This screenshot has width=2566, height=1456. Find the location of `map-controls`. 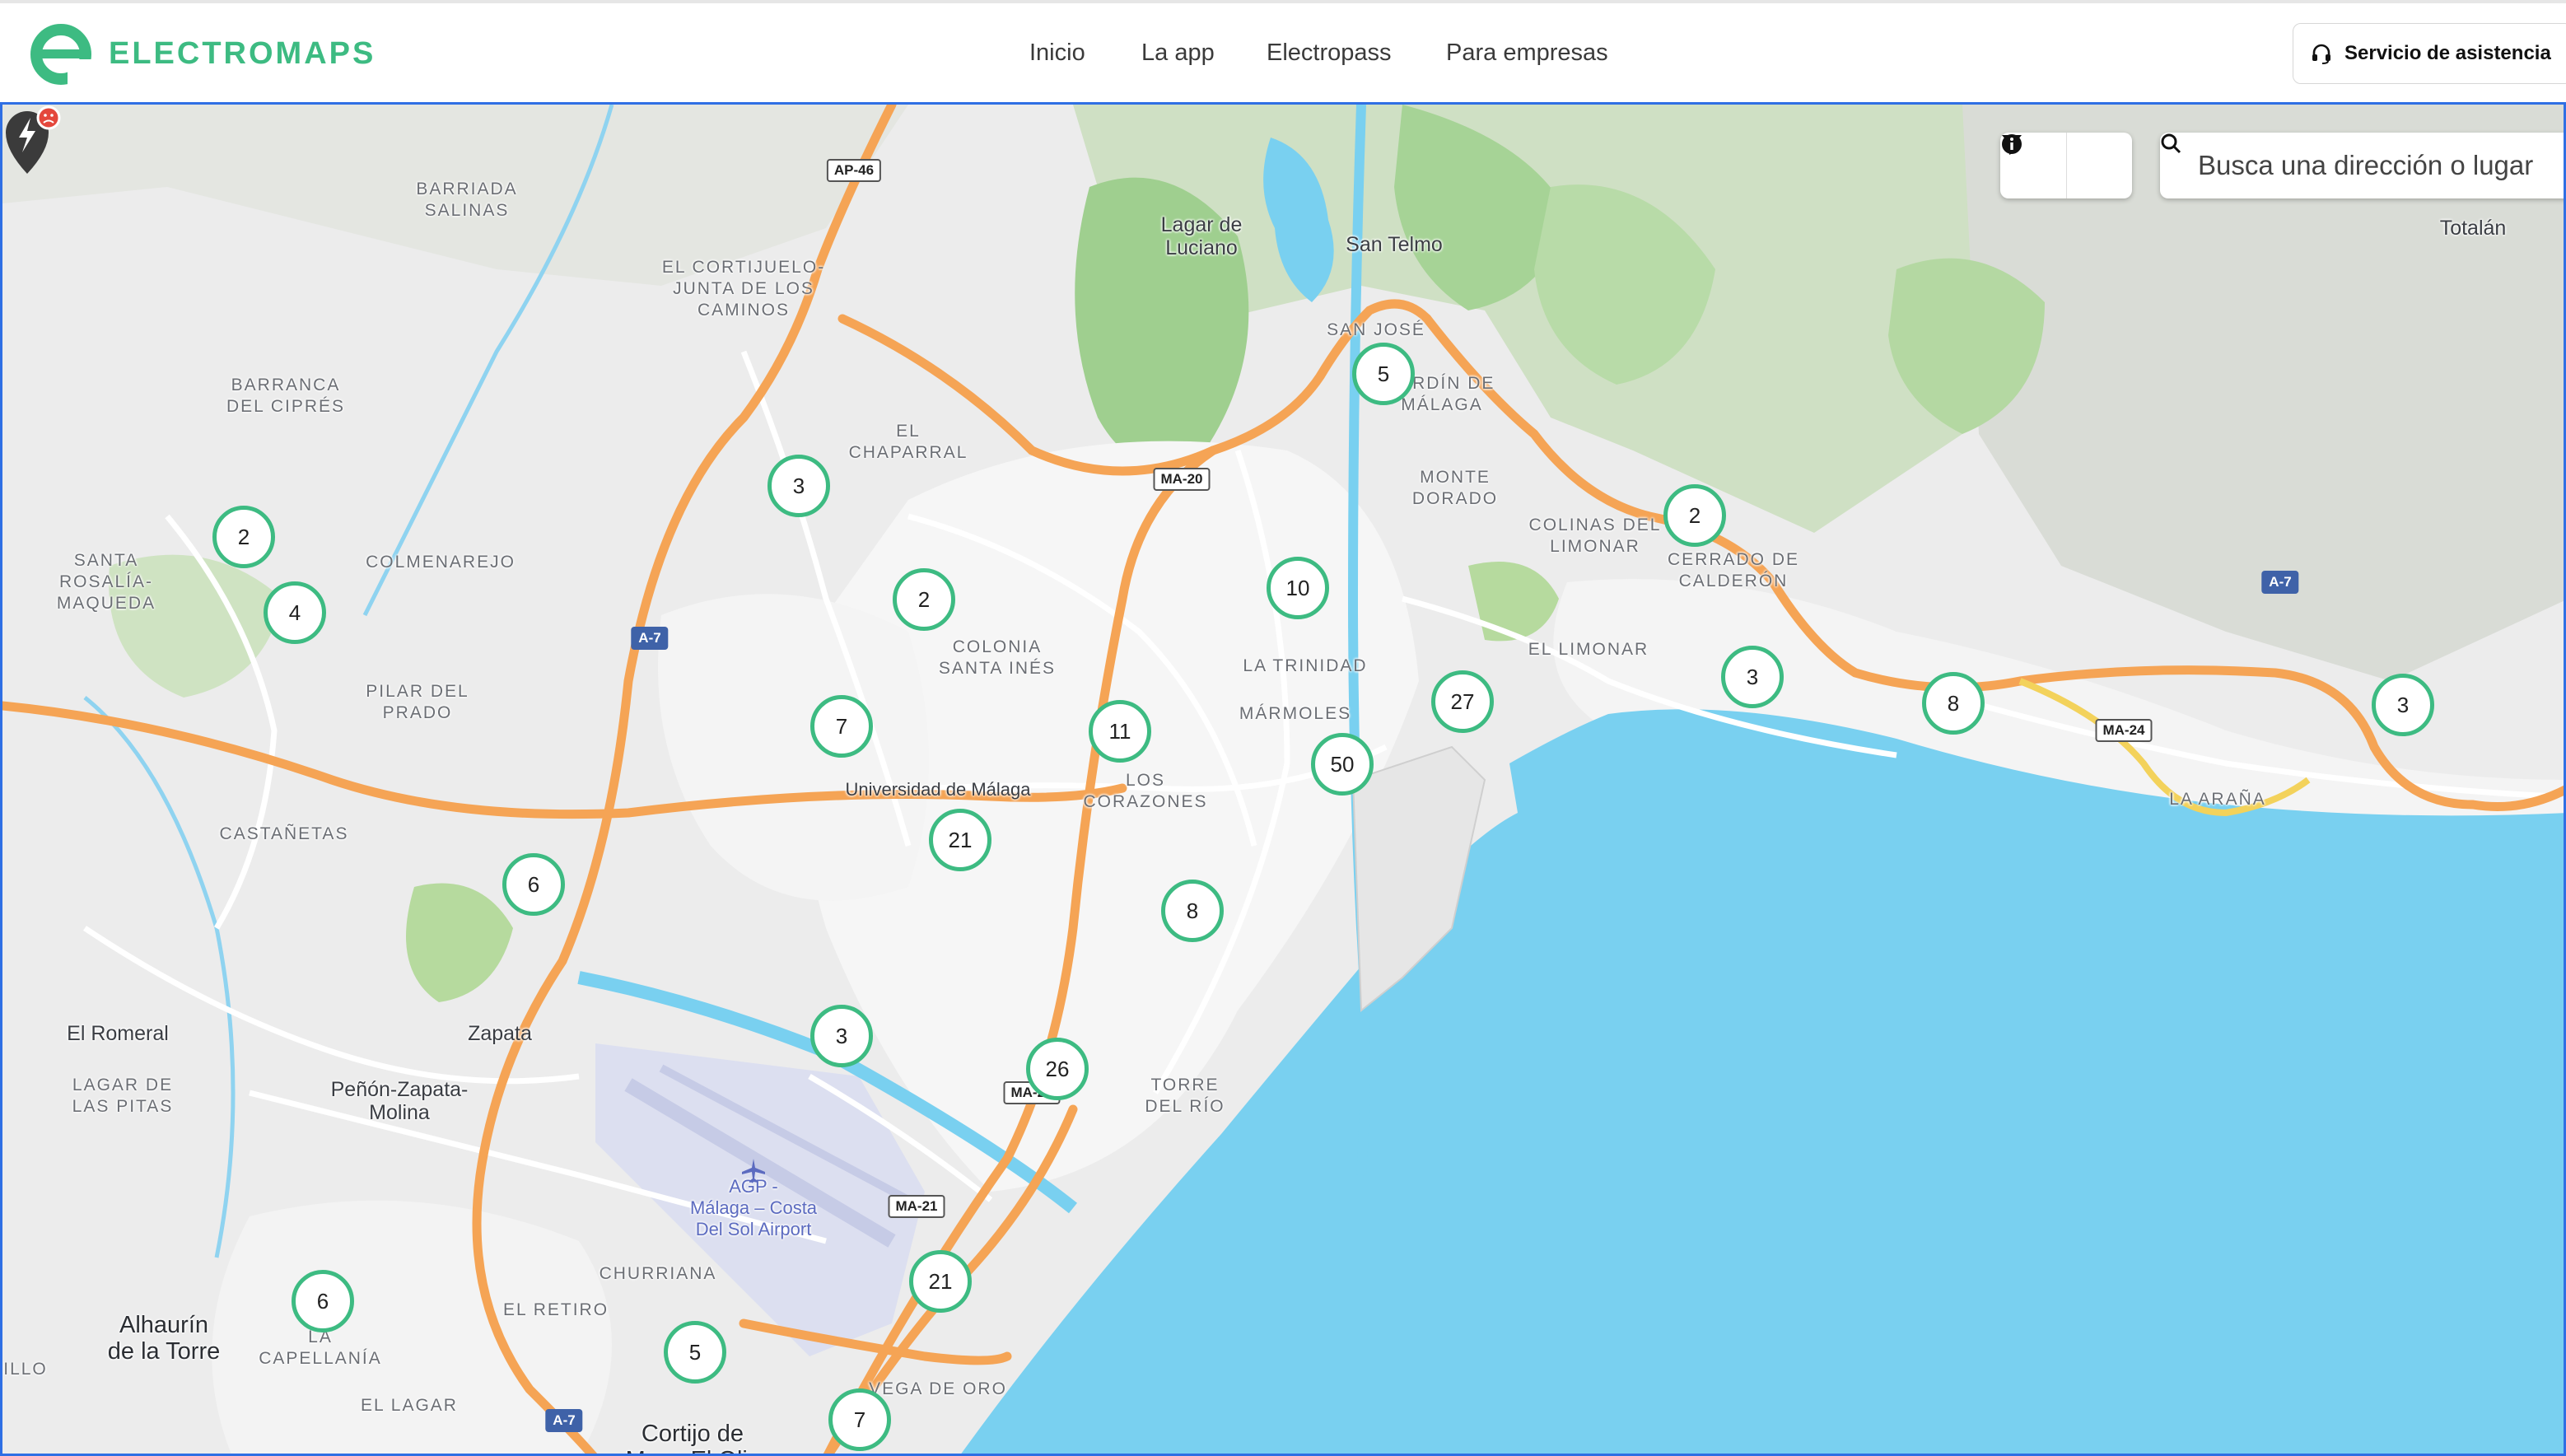

map-controls is located at coordinates (2066, 165).